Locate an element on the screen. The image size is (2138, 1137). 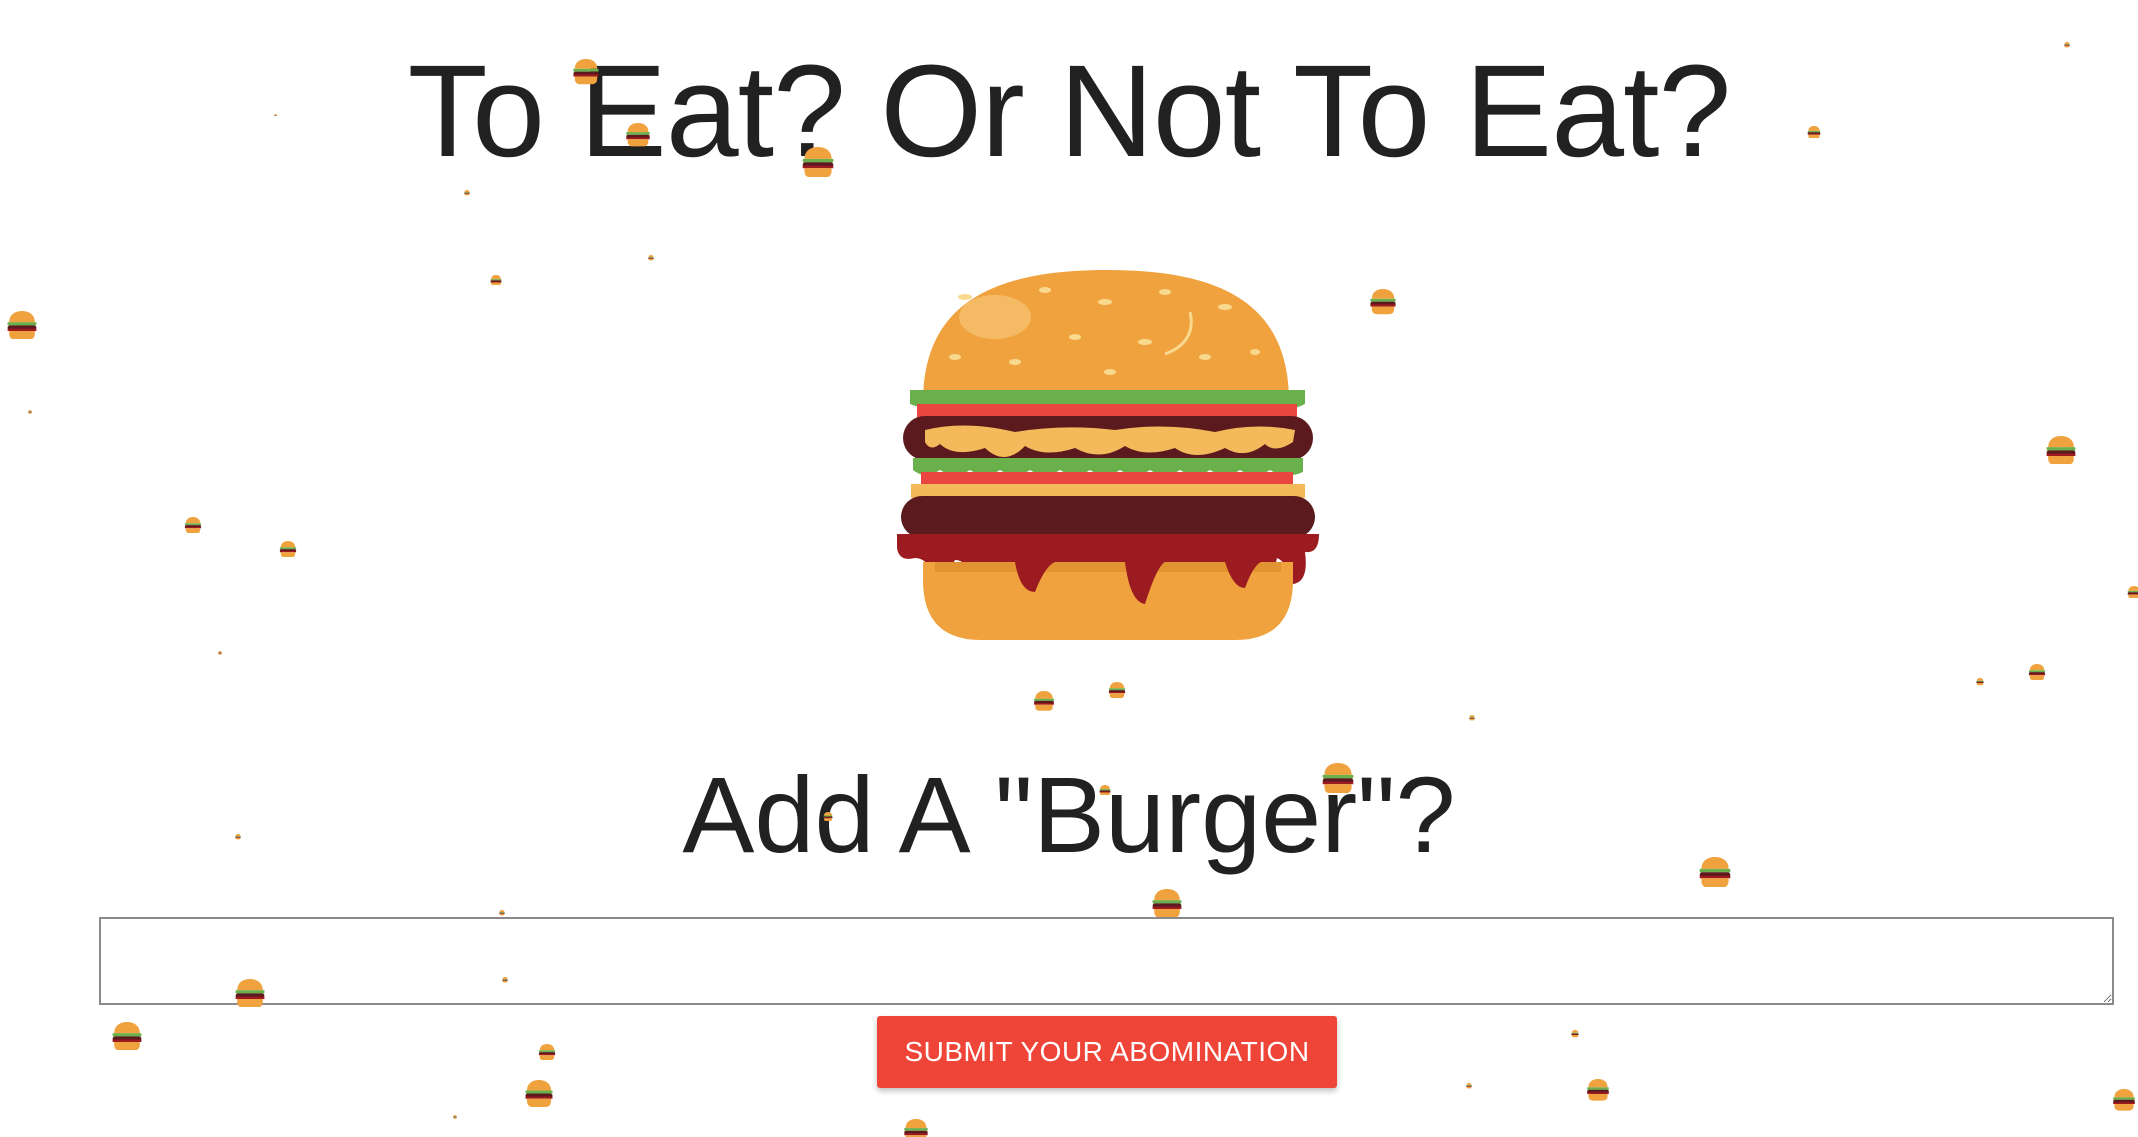
burger-name-textarea is located at coordinates (1106, 961).